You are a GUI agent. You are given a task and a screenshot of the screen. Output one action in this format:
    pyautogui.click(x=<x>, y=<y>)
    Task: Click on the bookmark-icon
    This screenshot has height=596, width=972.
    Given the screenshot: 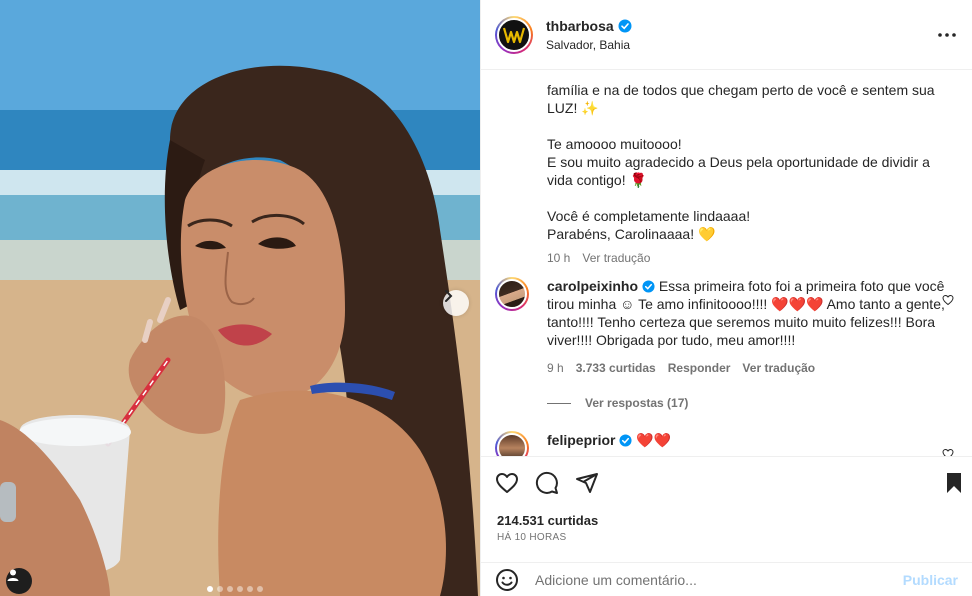 What is the action you would take?
    pyautogui.click(x=954, y=483)
    